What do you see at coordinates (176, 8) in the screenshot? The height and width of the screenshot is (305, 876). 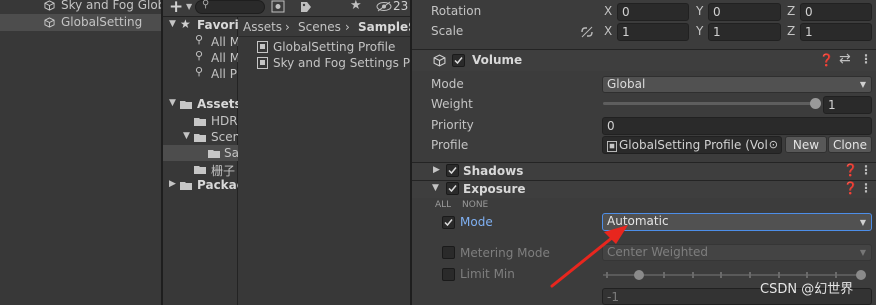 I see `add-button: +` at bounding box center [176, 8].